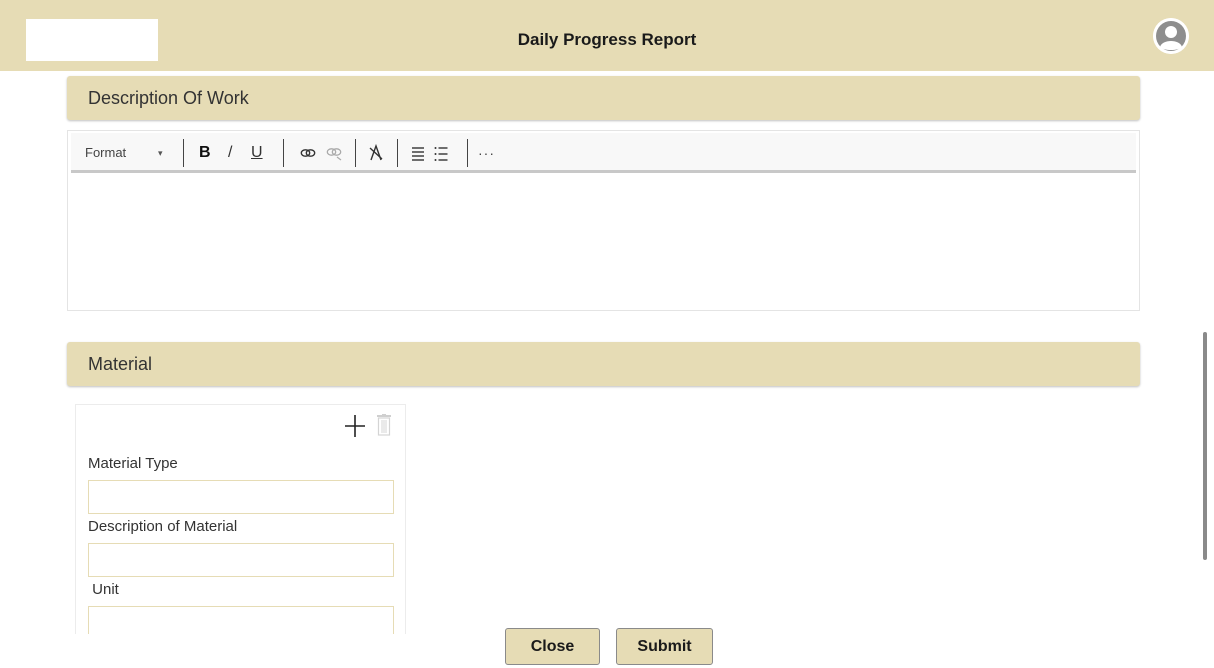 This screenshot has width=1214, height=668. What do you see at coordinates (241, 560) in the screenshot?
I see `material-description-input` at bounding box center [241, 560].